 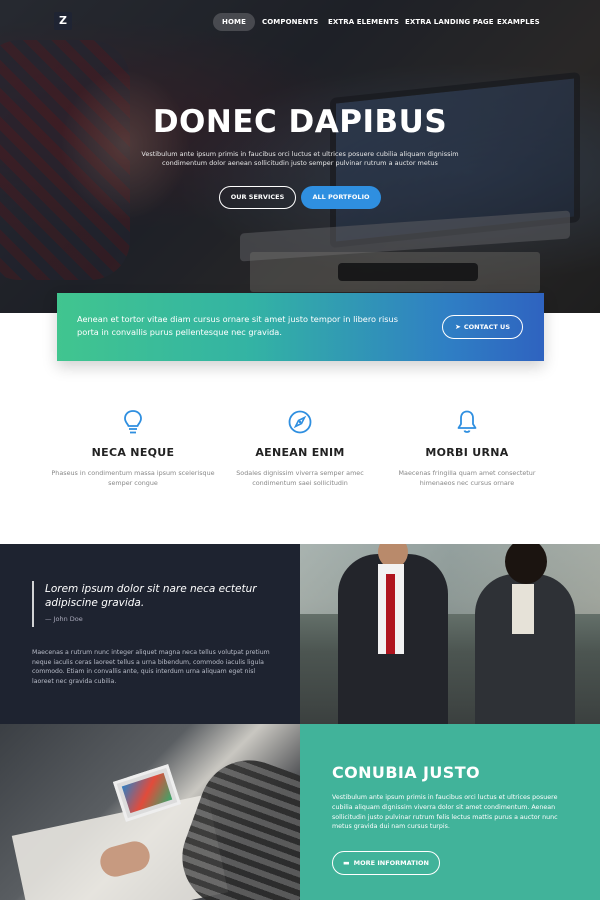 What do you see at coordinates (300, 122) in the screenshot?
I see `hero-title: DONEC DAPIBUS` at bounding box center [300, 122].